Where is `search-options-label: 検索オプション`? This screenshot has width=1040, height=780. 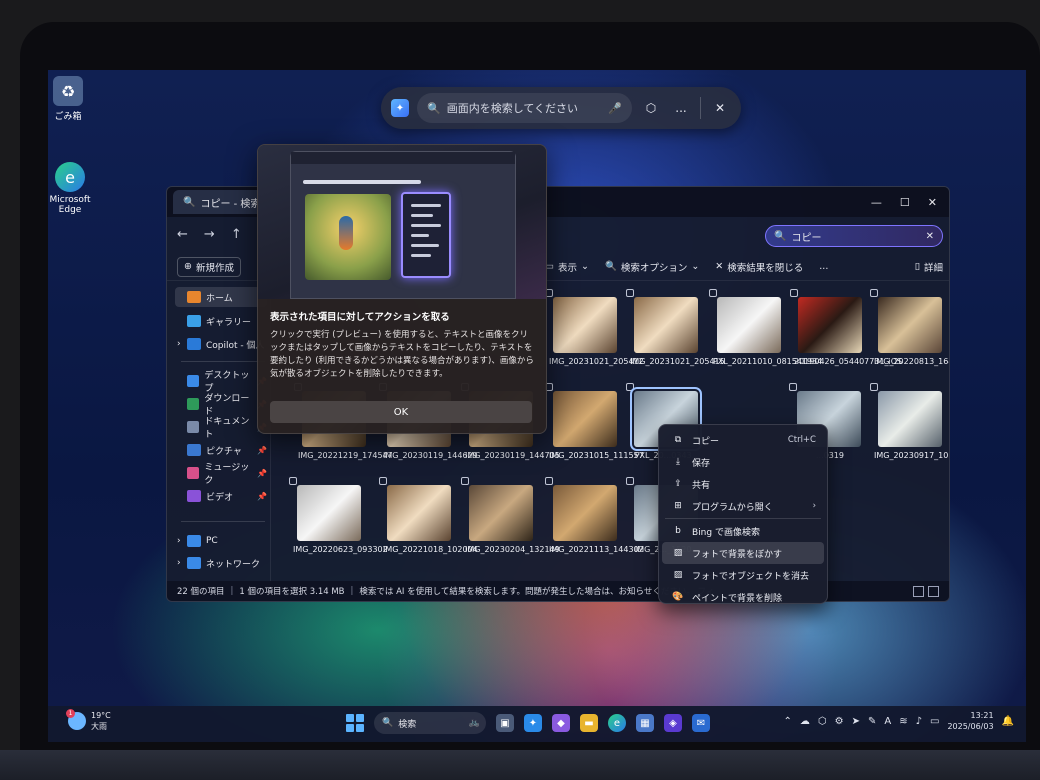 search-options-label: 検索オプション is located at coordinates (654, 268).